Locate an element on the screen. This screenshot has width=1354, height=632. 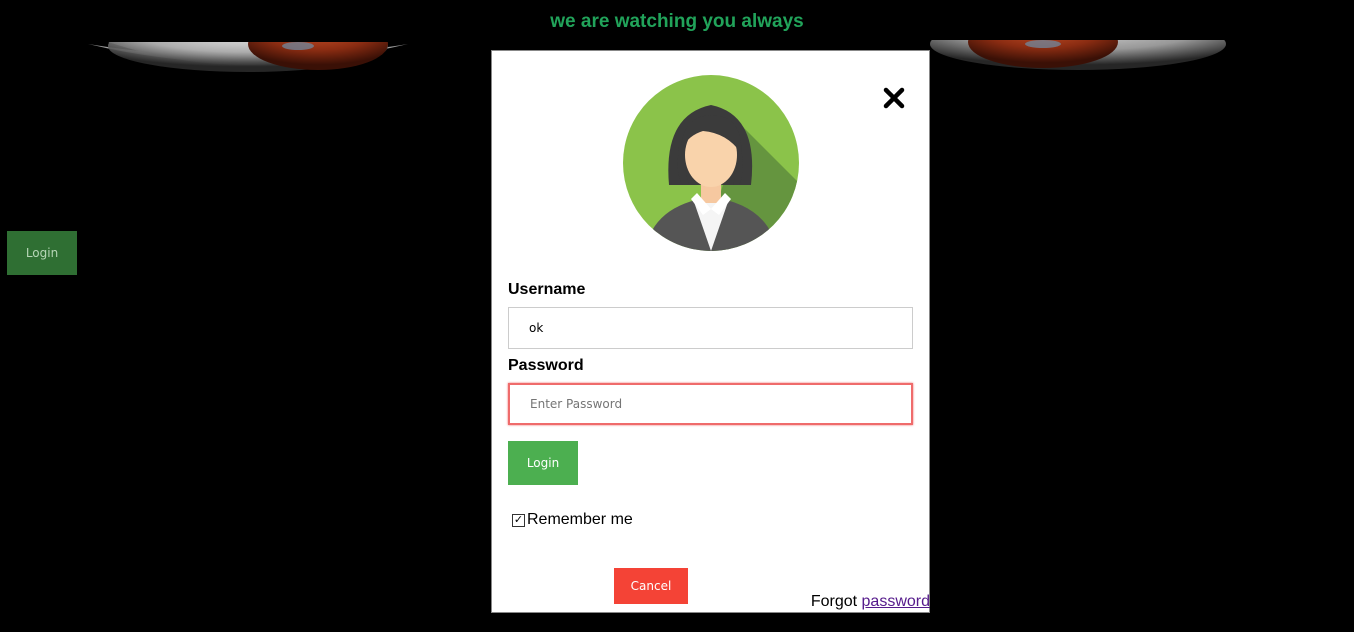
forgot-password-link: password is located at coordinates (896, 601).